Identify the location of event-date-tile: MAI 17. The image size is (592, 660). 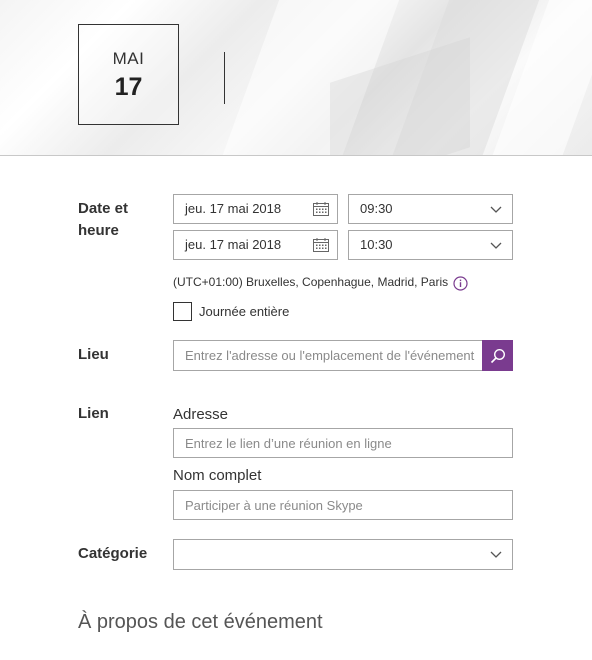
(128, 74).